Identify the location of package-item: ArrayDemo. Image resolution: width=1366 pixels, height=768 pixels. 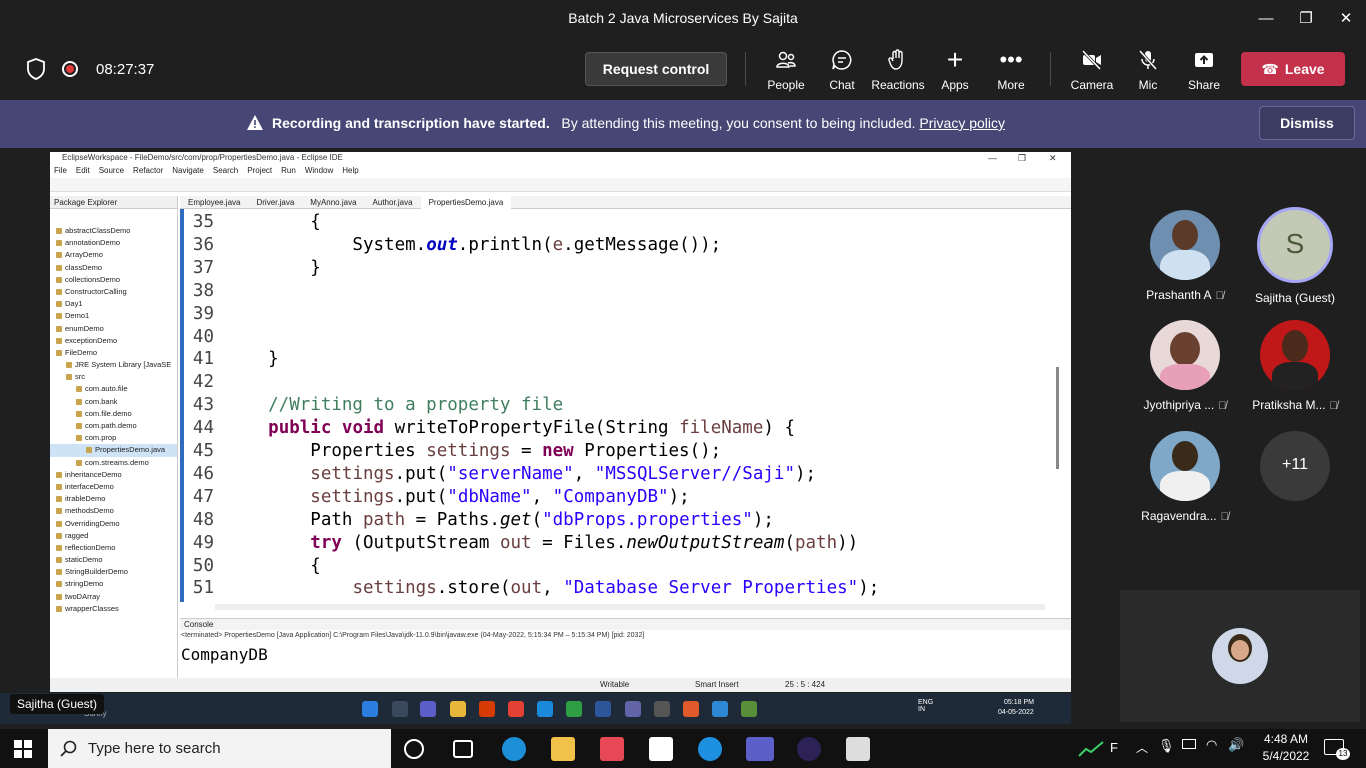
(113, 255).